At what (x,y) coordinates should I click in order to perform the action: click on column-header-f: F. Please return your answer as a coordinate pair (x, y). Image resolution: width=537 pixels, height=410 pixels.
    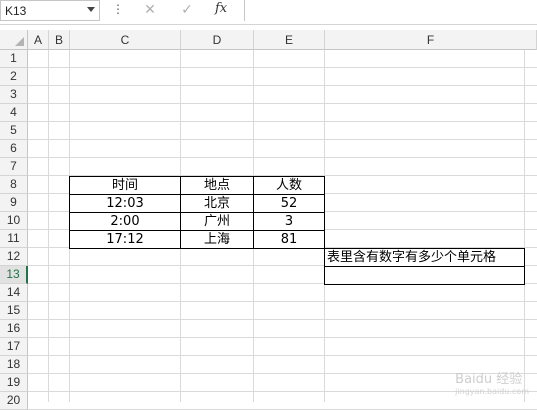
    Looking at the image, I should click on (431, 40).